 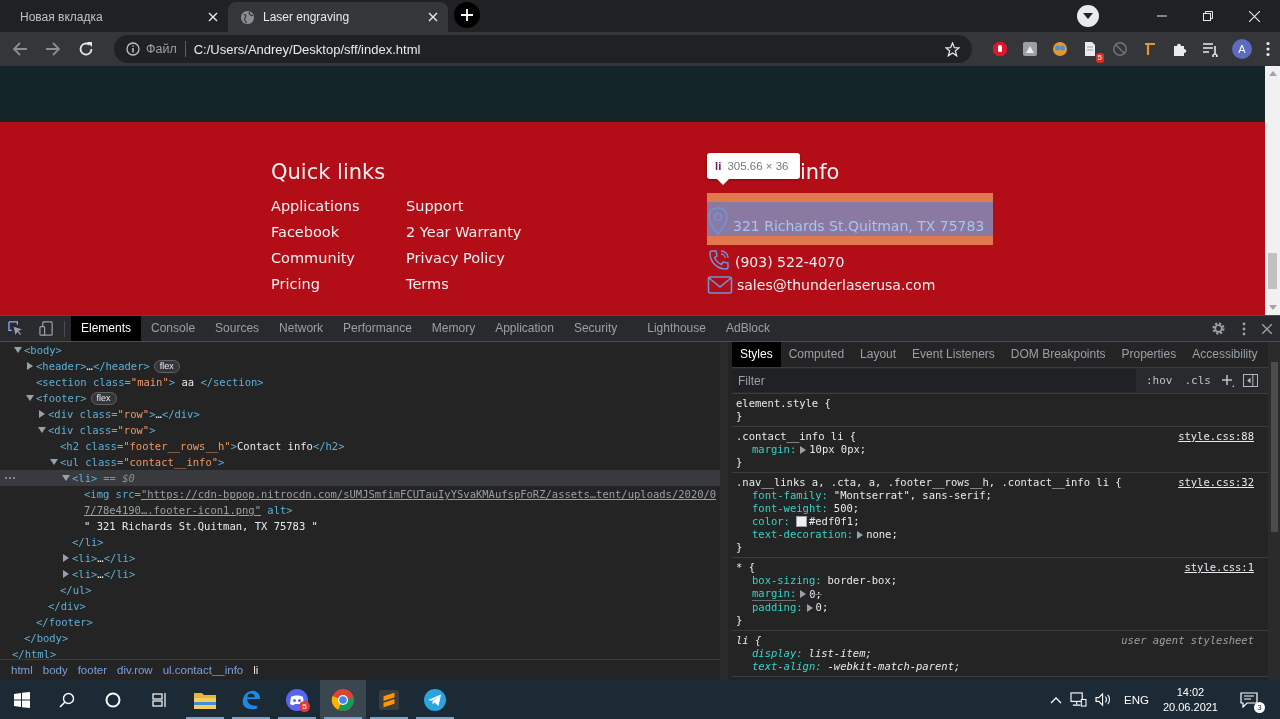 I want to click on dom-row: <footer> flex, so click(x=360, y=398).